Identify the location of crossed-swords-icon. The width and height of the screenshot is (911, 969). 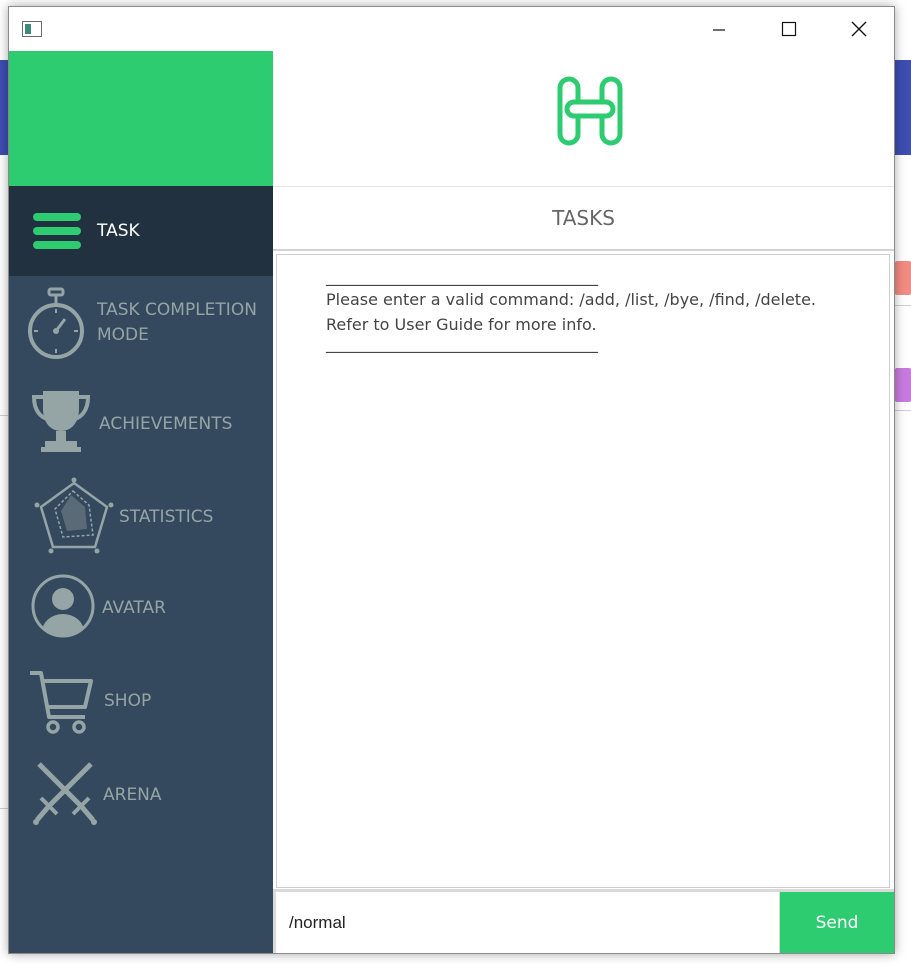
(65, 793).